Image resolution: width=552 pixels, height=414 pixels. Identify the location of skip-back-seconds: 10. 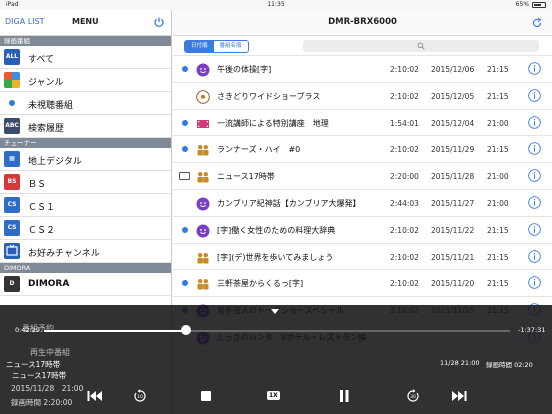
(140, 397).